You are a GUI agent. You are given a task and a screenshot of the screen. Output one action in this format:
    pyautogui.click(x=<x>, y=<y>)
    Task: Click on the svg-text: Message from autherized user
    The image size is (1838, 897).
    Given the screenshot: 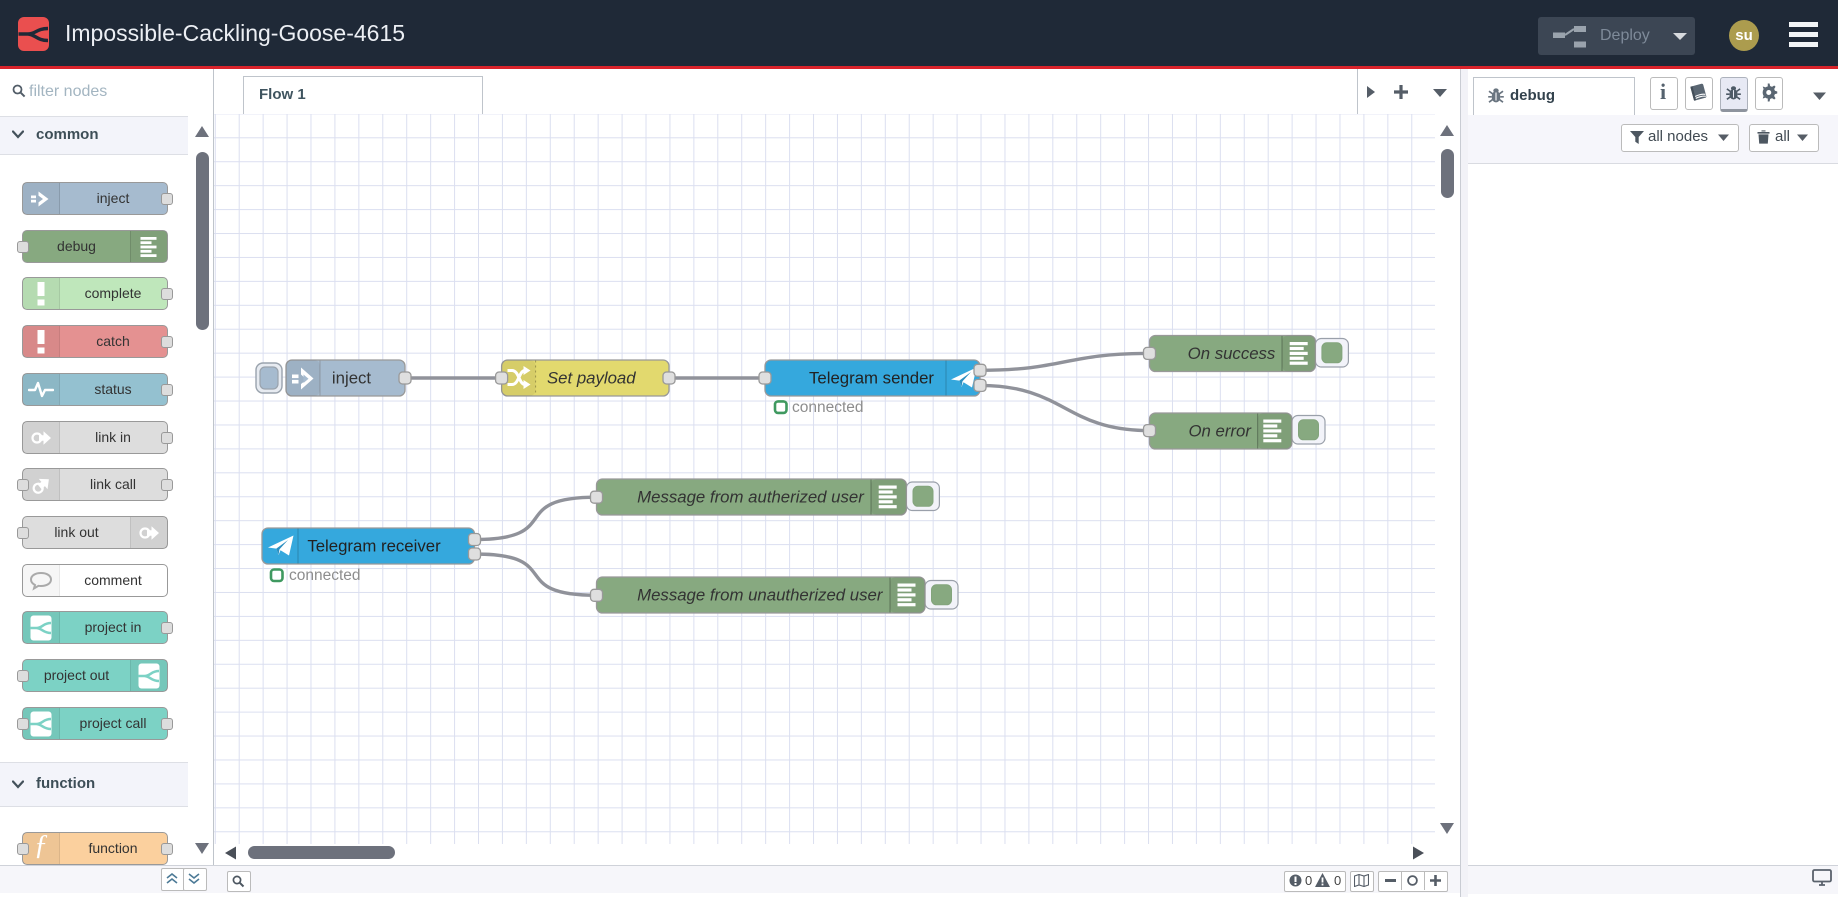 What is the action you would take?
    pyautogui.click(x=751, y=497)
    